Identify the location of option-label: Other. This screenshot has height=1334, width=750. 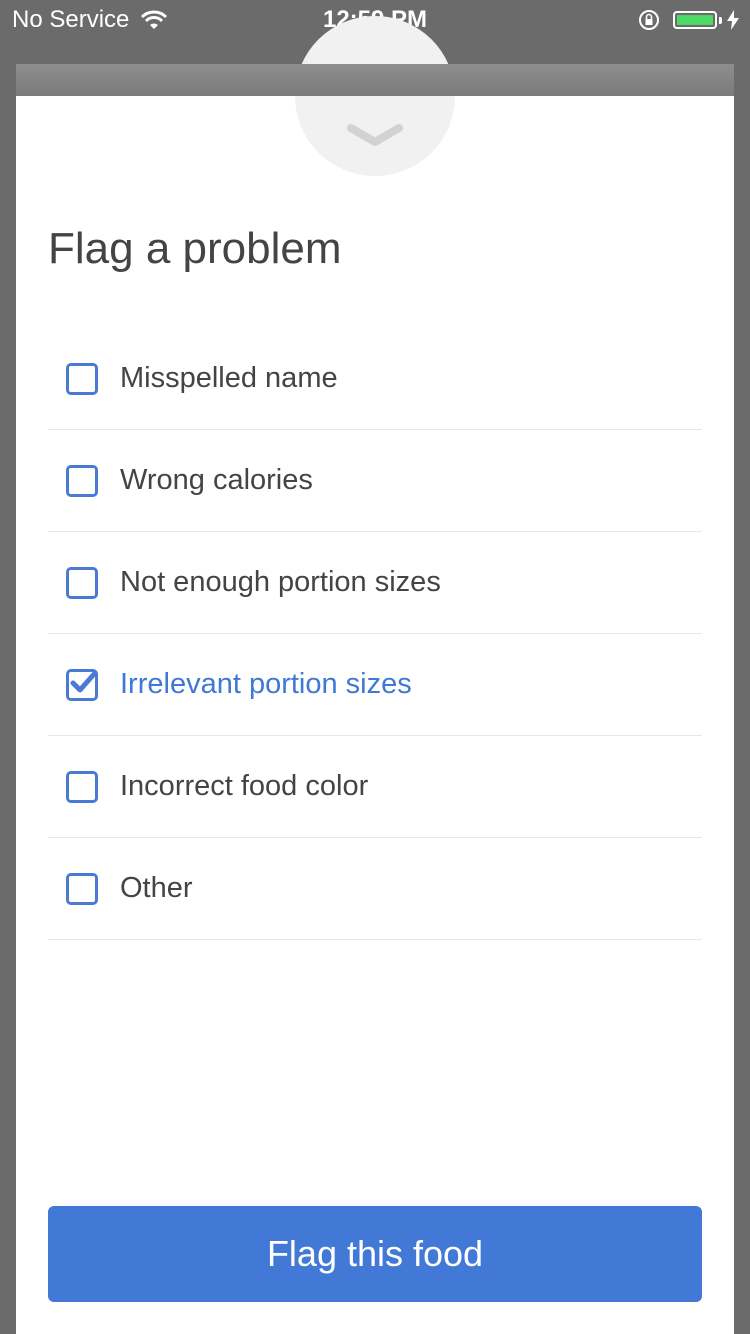
(156, 888).